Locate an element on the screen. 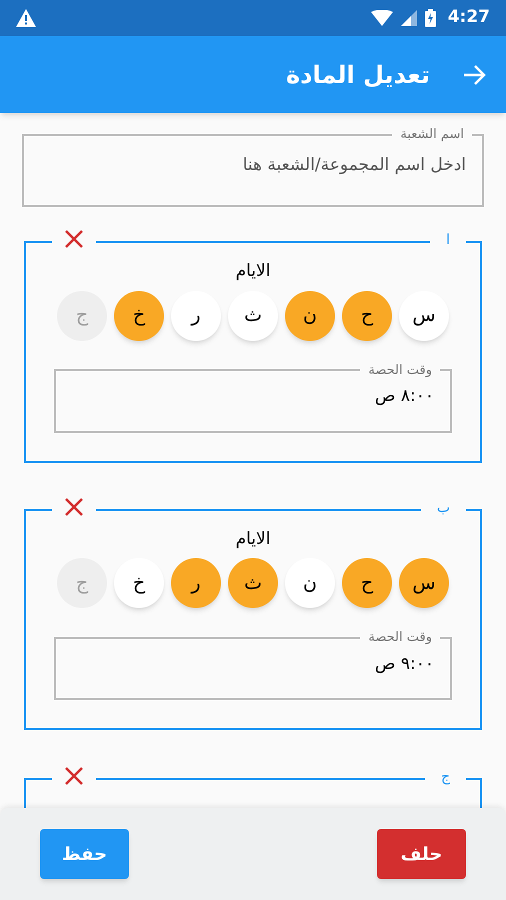  back-button is located at coordinates (474, 75).